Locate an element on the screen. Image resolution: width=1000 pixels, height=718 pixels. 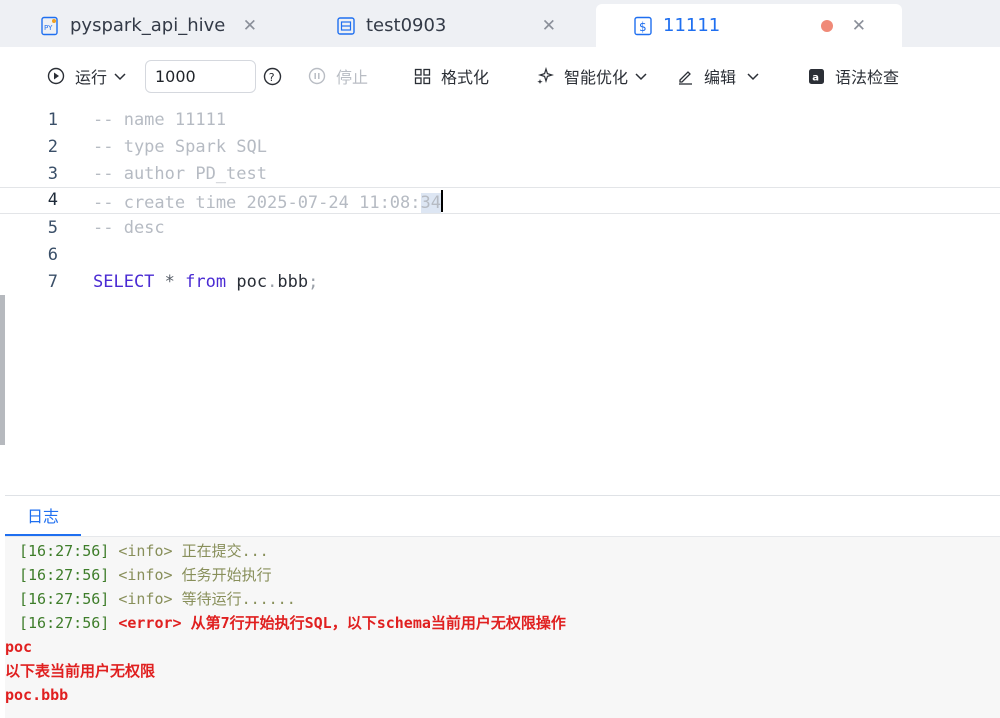
stop-button: 停止 is located at coordinates (338, 76).